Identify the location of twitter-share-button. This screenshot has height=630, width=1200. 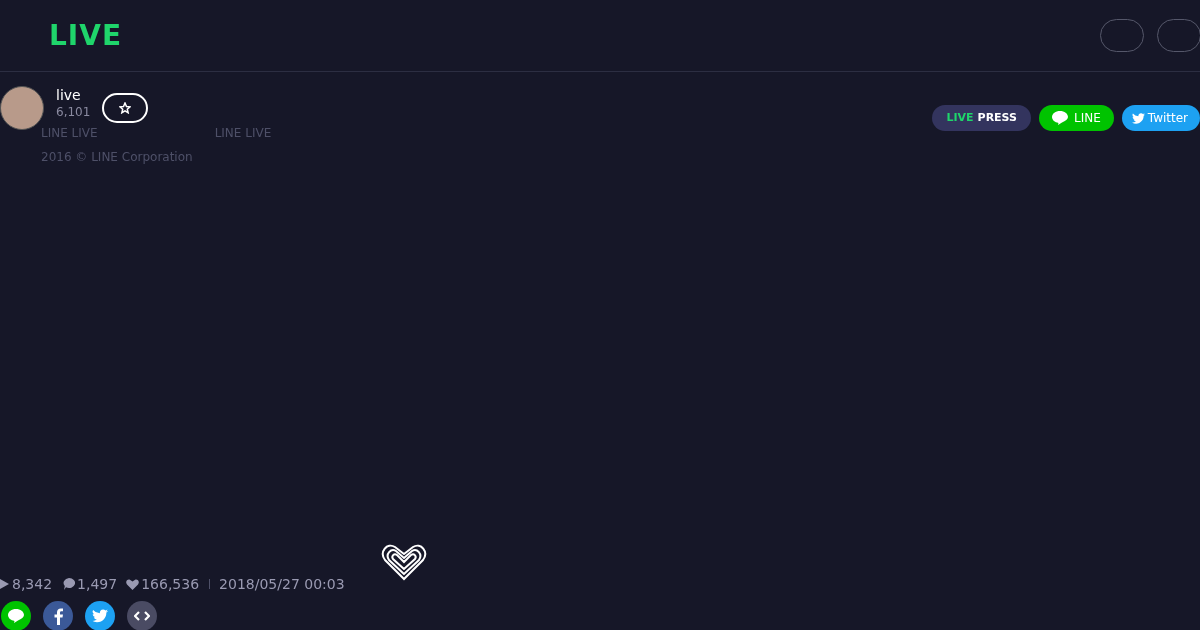
(100, 615).